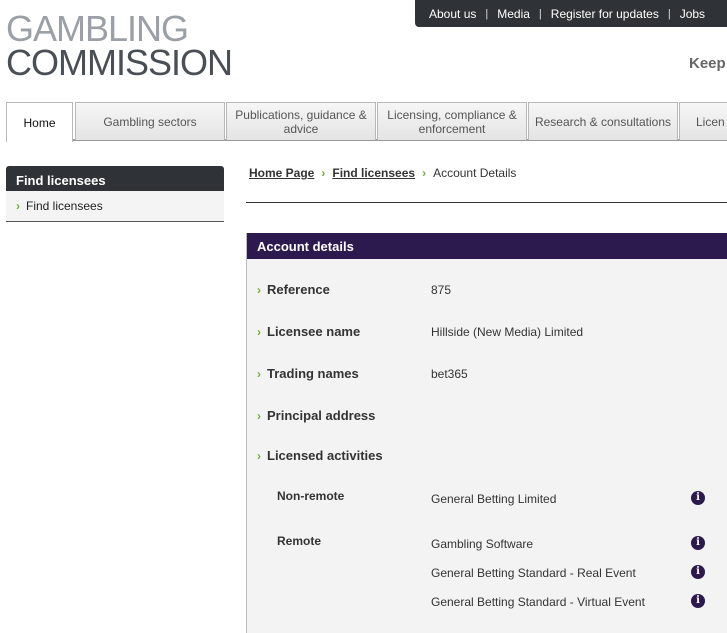 The height and width of the screenshot is (633, 727). I want to click on trading-names-label: Trading names, so click(313, 373).